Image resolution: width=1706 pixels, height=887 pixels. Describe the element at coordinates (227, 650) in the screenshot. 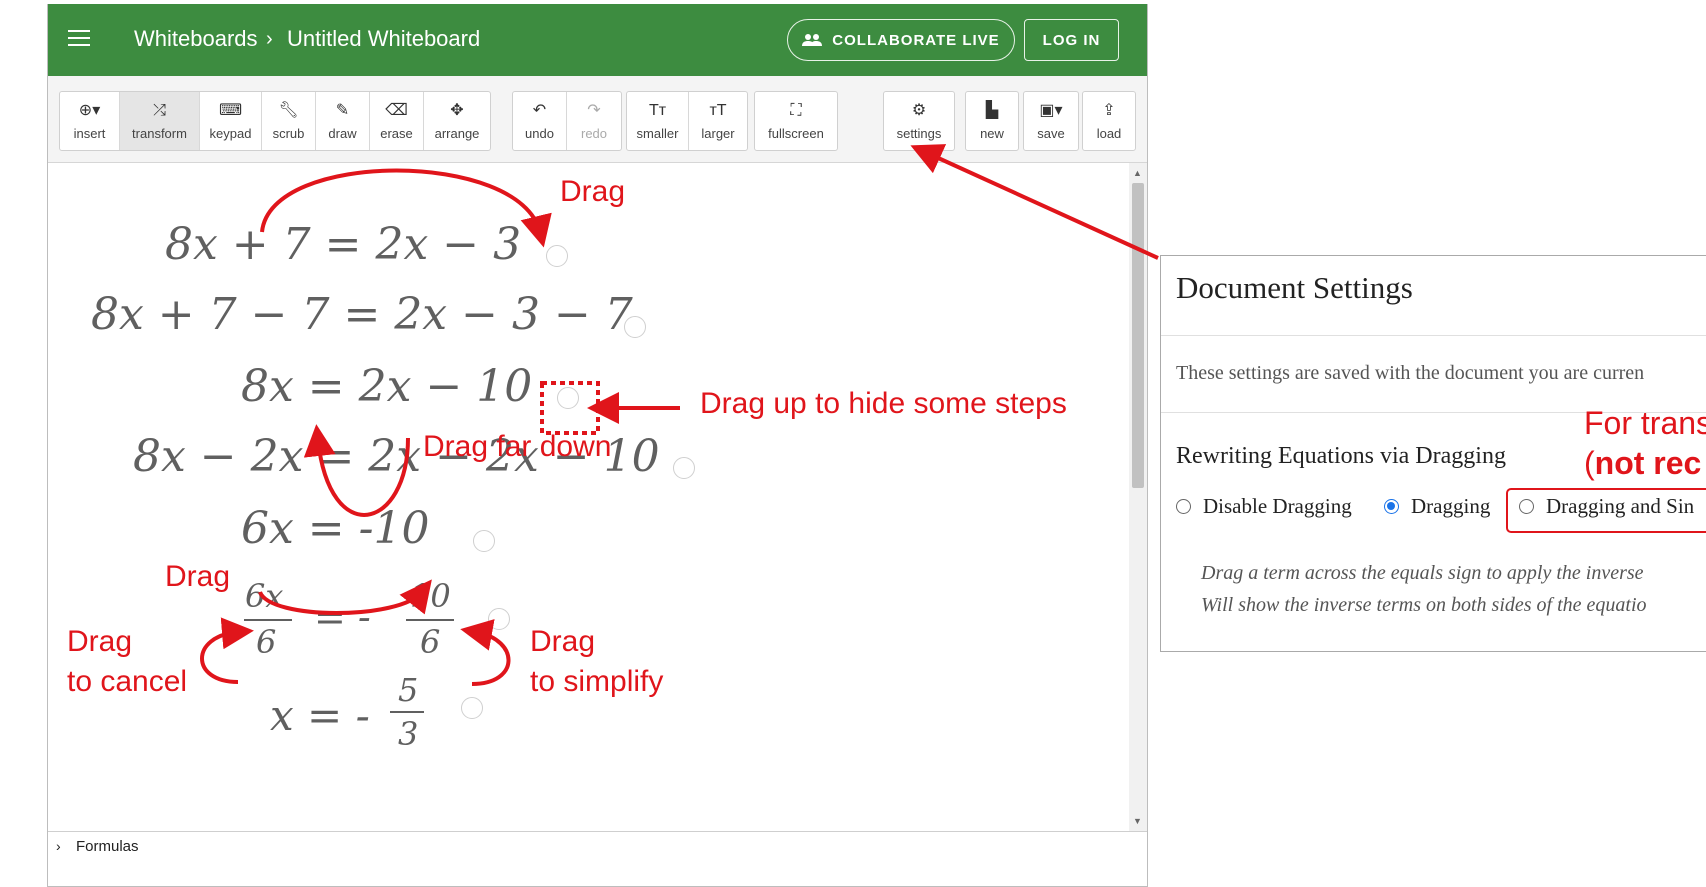

I see `arrow-cancel` at that location.